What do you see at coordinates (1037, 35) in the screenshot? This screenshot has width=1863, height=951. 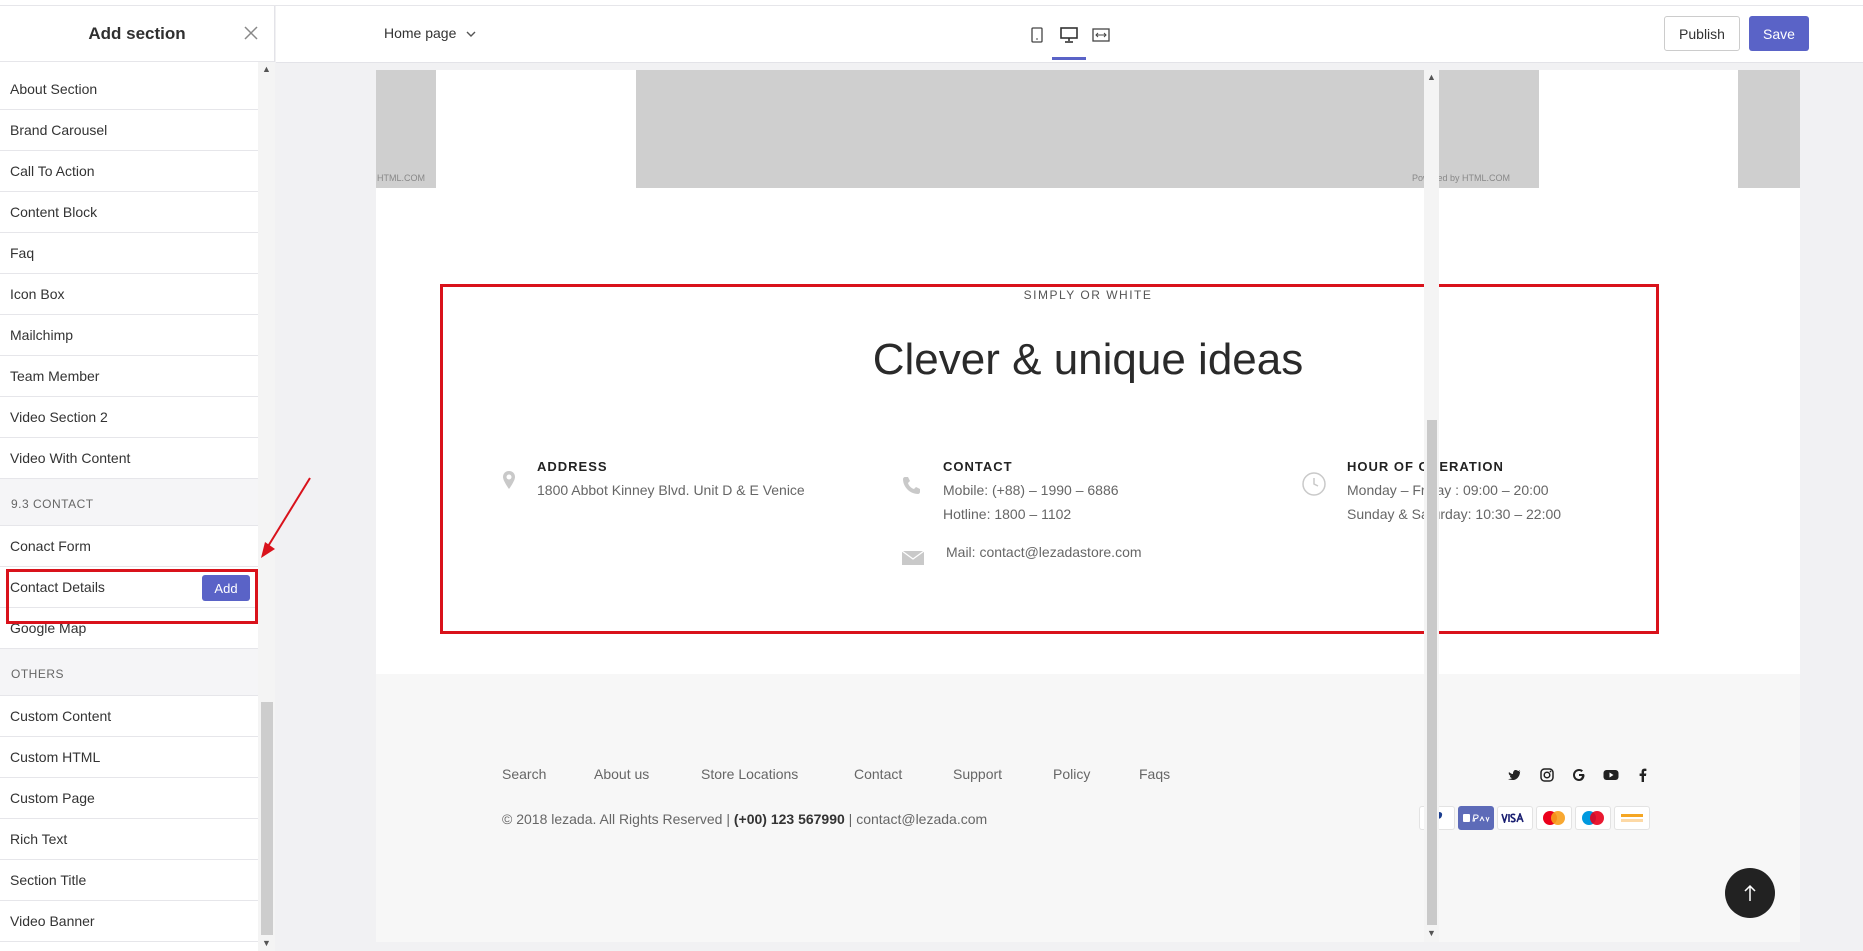 I see `mobile-view-button` at bounding box center [1037, 35].